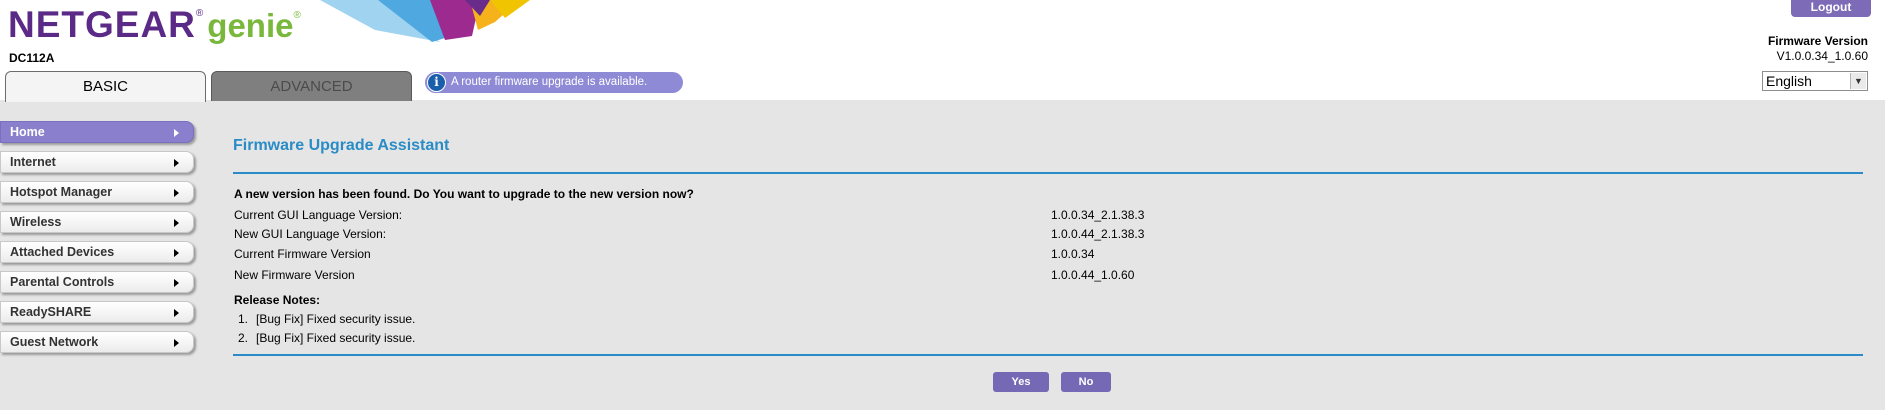 The image size is (1885, 410). Describe the element at coordinates (425, 21) in the screenshot. I see `decorative-banner-graphic` at that location.